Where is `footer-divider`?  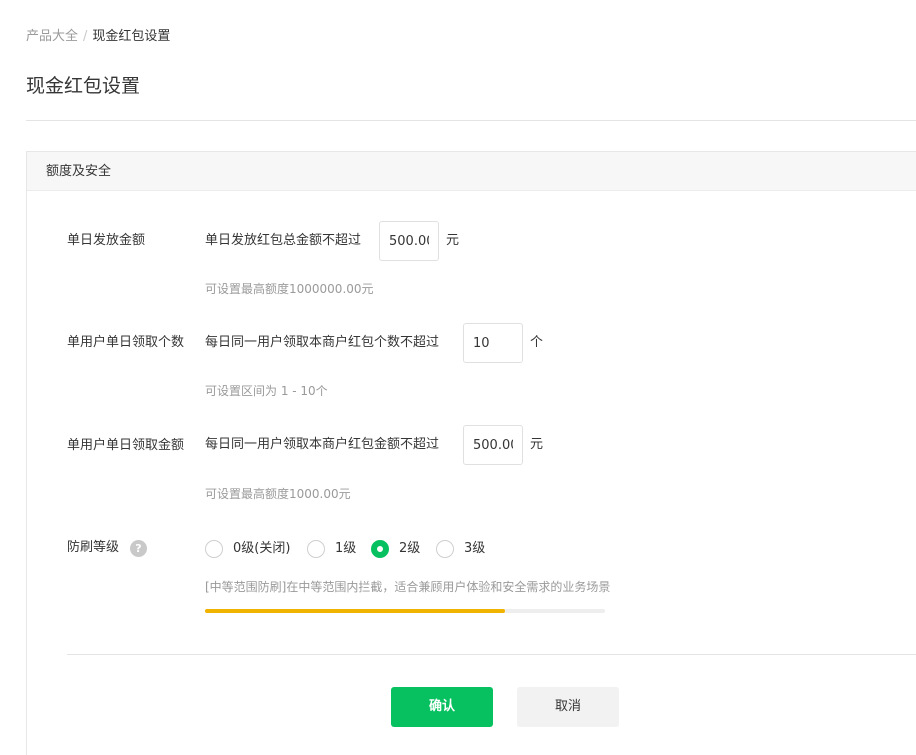 footer-divider is located at coordinates (491, 654).